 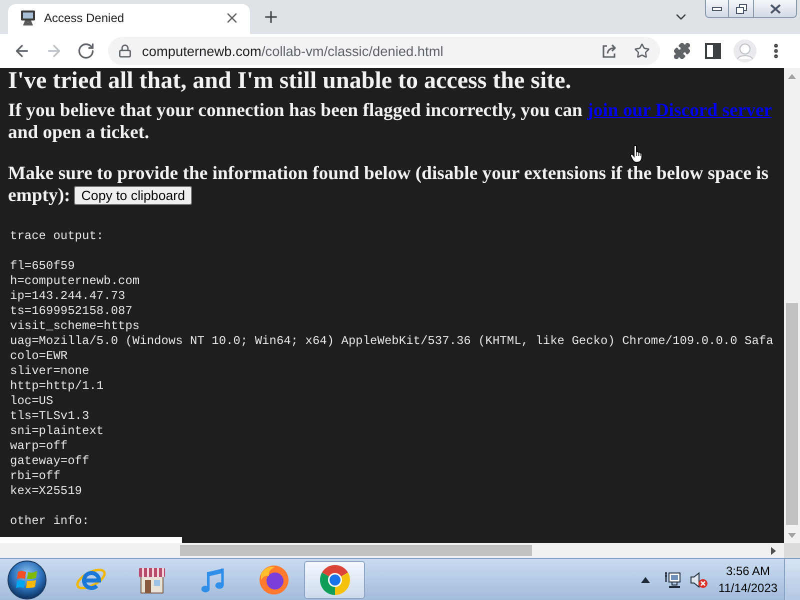 What do you see at coordinates (748, 571) in the screenshot?
I see `clock-time: 3:56 AM` at bounding box center [748, 571].